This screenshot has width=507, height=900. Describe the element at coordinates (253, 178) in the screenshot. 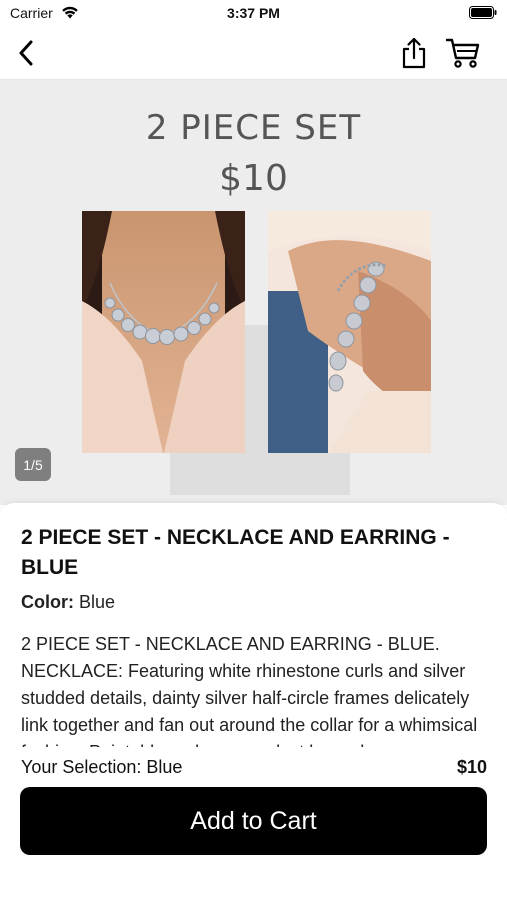

I see `promo-price: $10` at that location.